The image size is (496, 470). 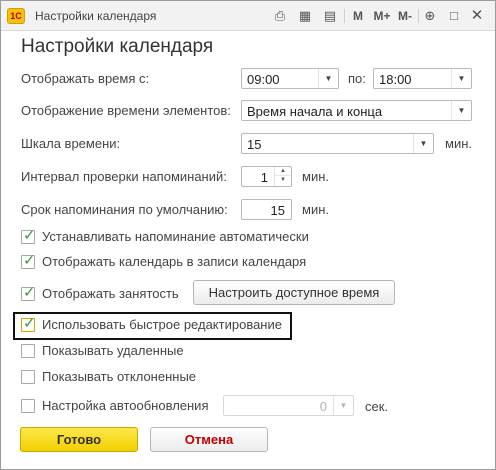 What do you see at coordinates (126, 110) in the screenshot?
I see `element-time-label: Отображение времени элементов:` at bounding box center [126, 110].